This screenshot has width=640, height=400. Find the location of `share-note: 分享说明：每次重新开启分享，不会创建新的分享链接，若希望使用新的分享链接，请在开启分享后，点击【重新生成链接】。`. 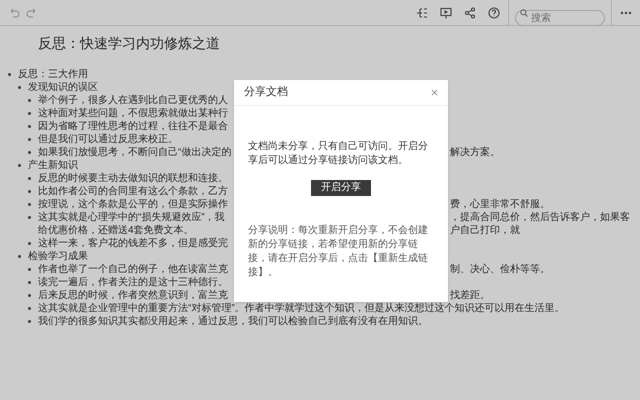

share-note: 分享说明：每次重新开启分享，不会创建新的分享链接，若希望使用新的分享链接，请在开启分享后，点击【重新生成链接】。 is located at coordinates (338, 252).